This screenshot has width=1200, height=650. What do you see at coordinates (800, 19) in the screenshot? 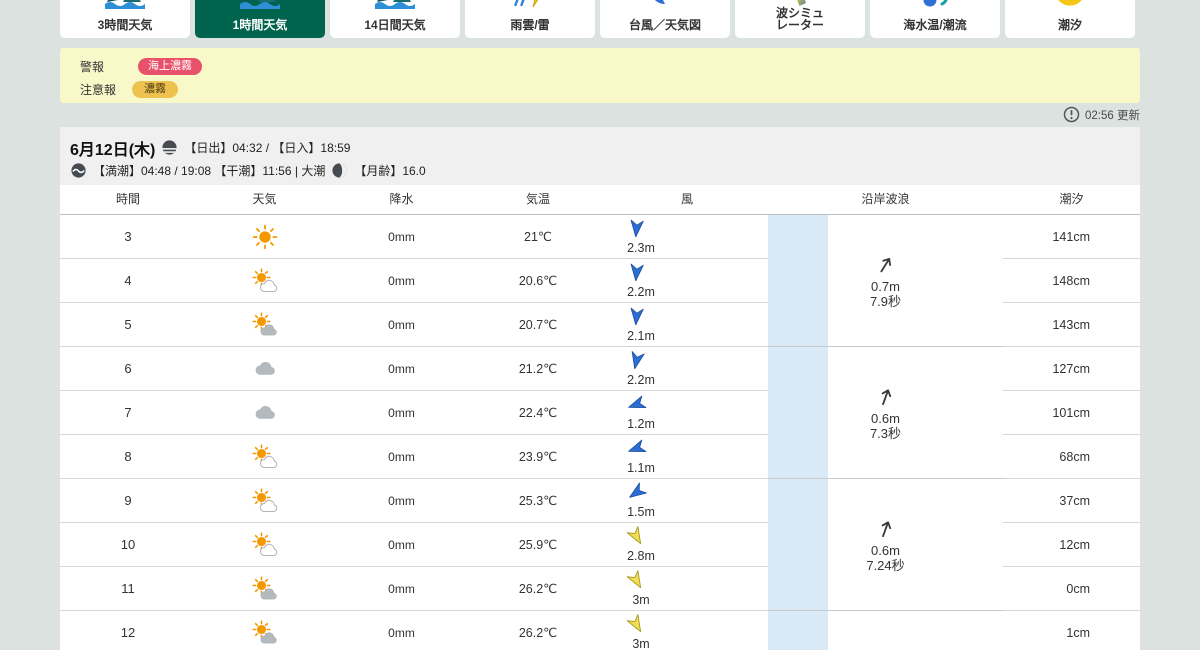
I see `tab-wave-simulator: 波シミュ レーター` at bounding box center [800, 19].